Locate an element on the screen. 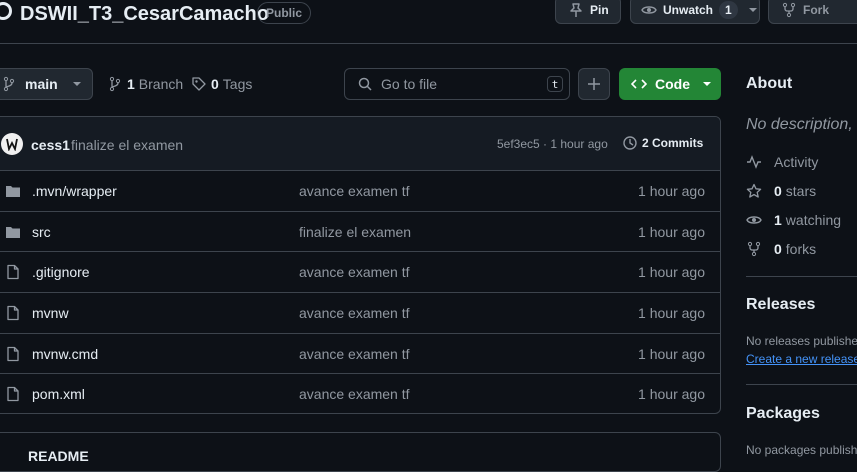 The image size is (857, 472). search-icon is located at coordinates (365, 84).